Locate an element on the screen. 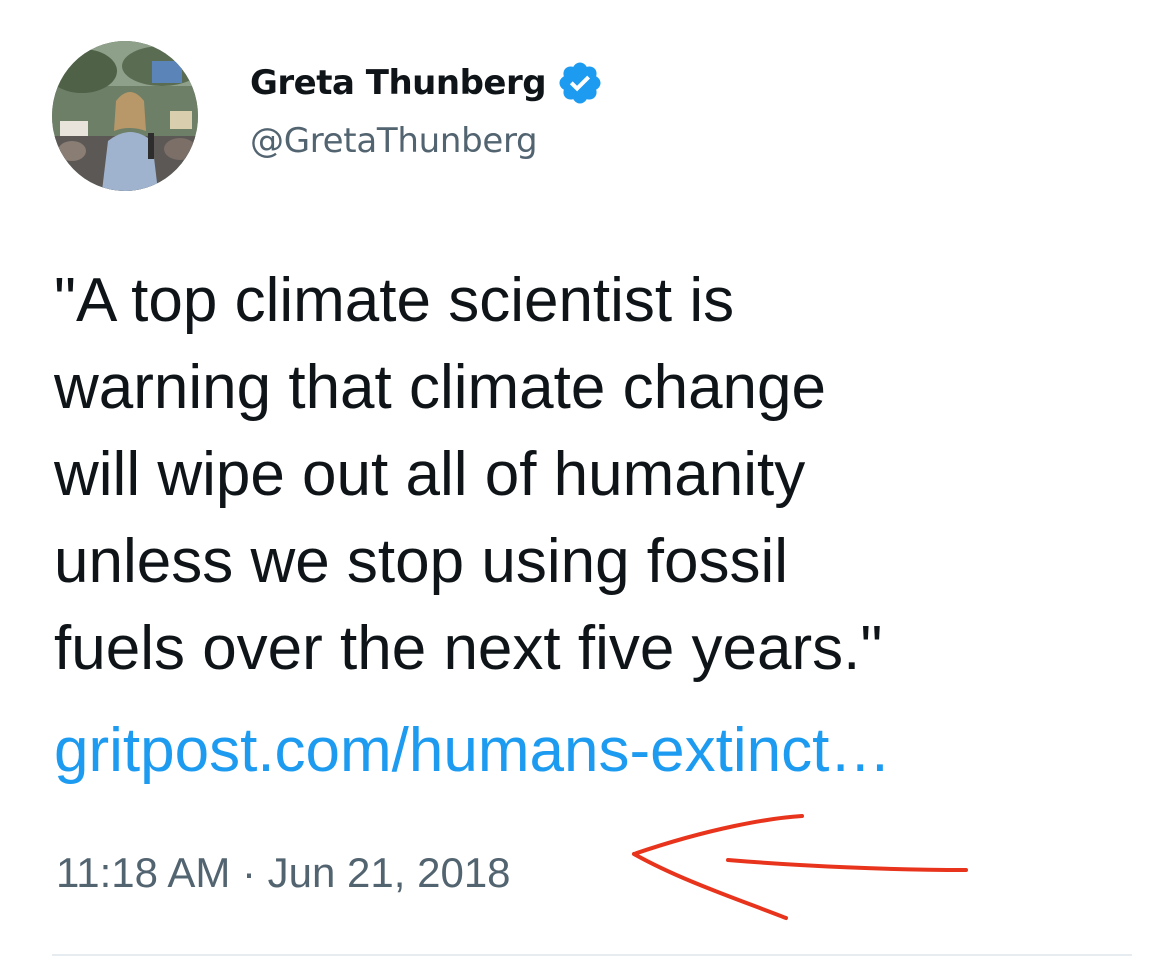  tweet-text-line: "A top climate scientist is is located at coordinates (394, 300).